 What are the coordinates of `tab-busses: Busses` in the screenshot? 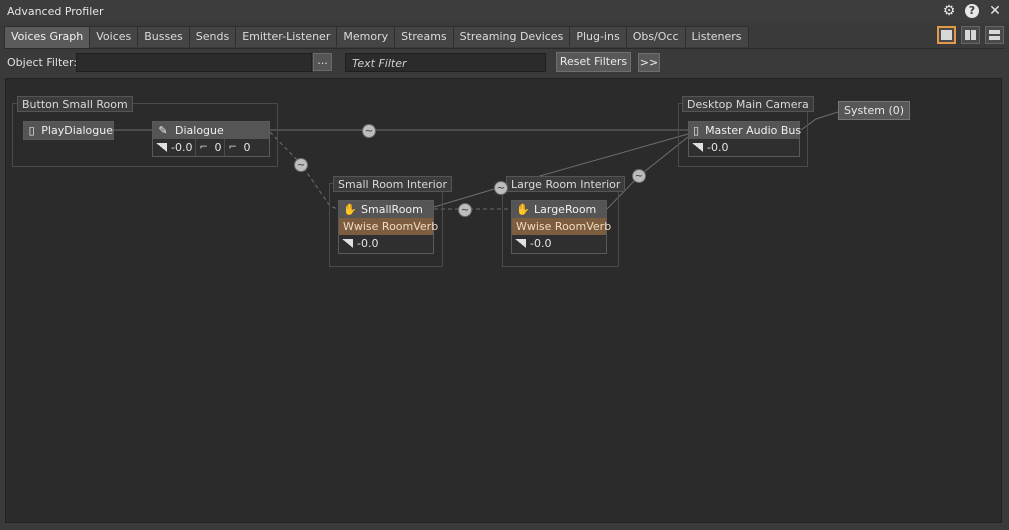 It's located at (163, 36).